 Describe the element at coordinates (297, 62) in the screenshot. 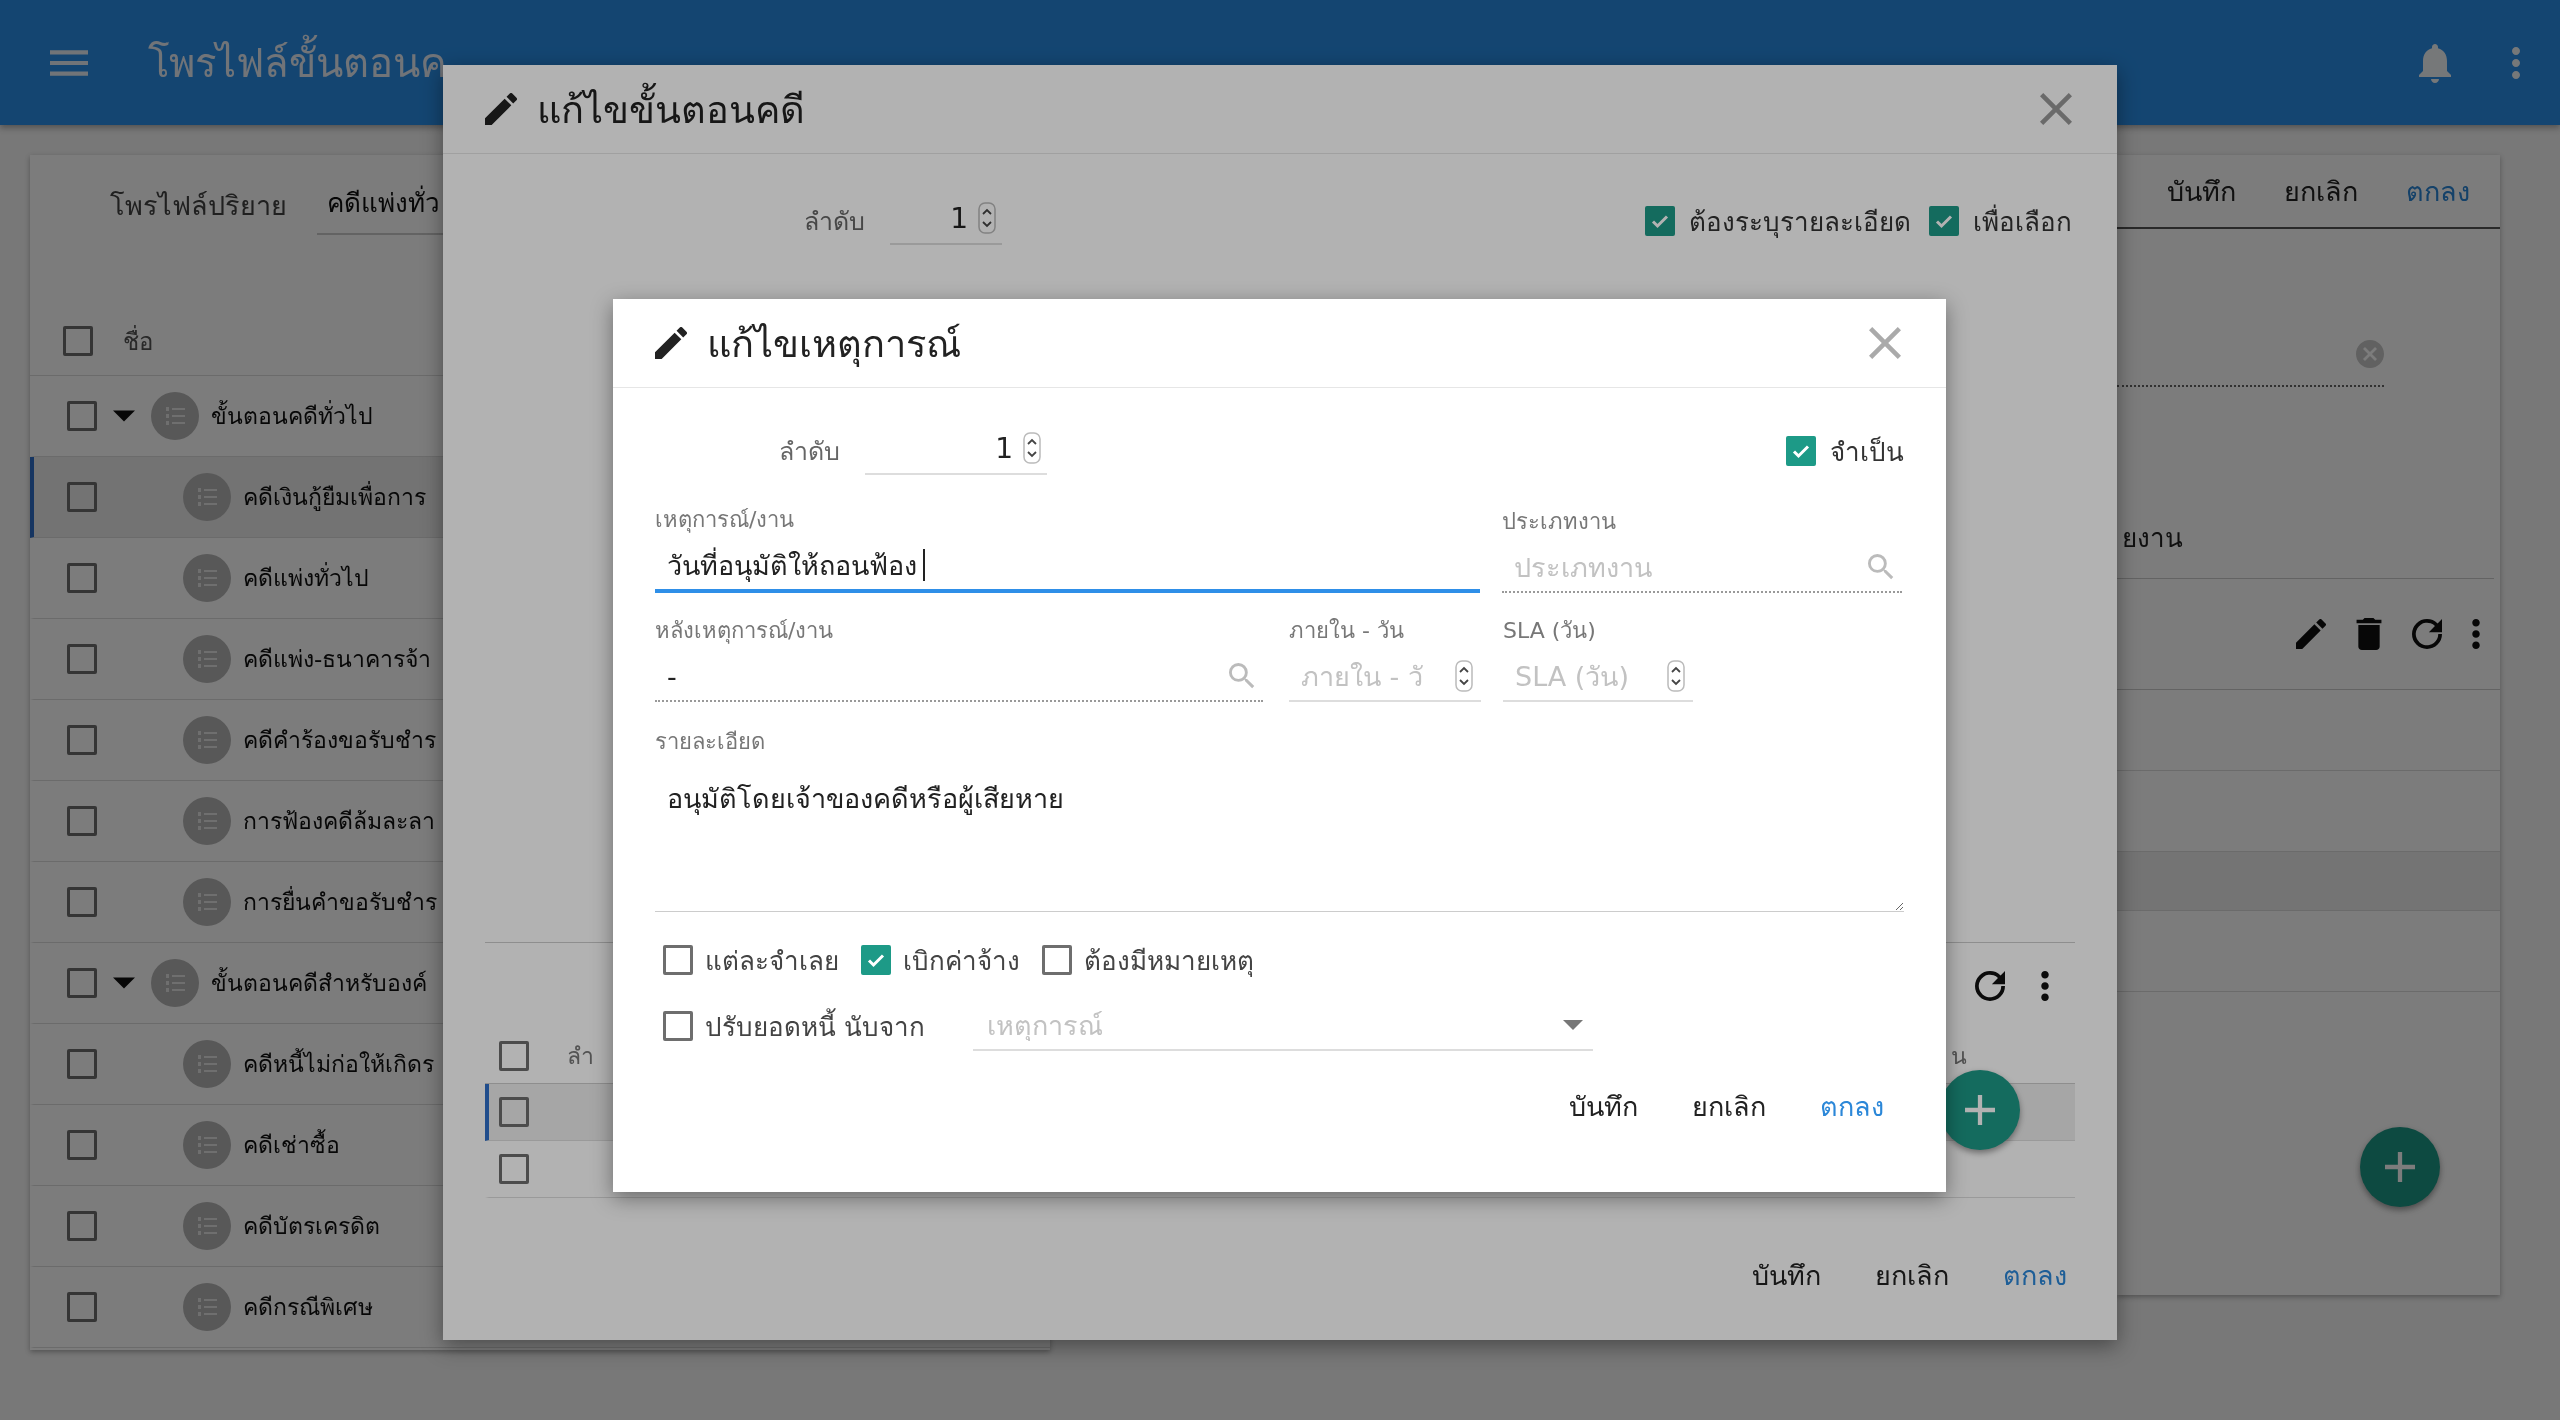

I see `app-title: โพรไฟล์ขั้นตอนค` at that location.